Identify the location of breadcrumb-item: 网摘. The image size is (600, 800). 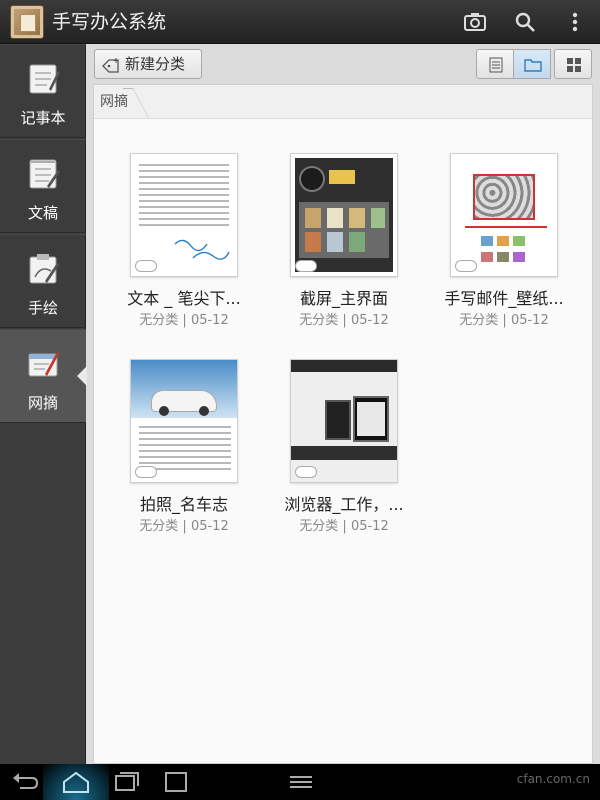
(123, 102).